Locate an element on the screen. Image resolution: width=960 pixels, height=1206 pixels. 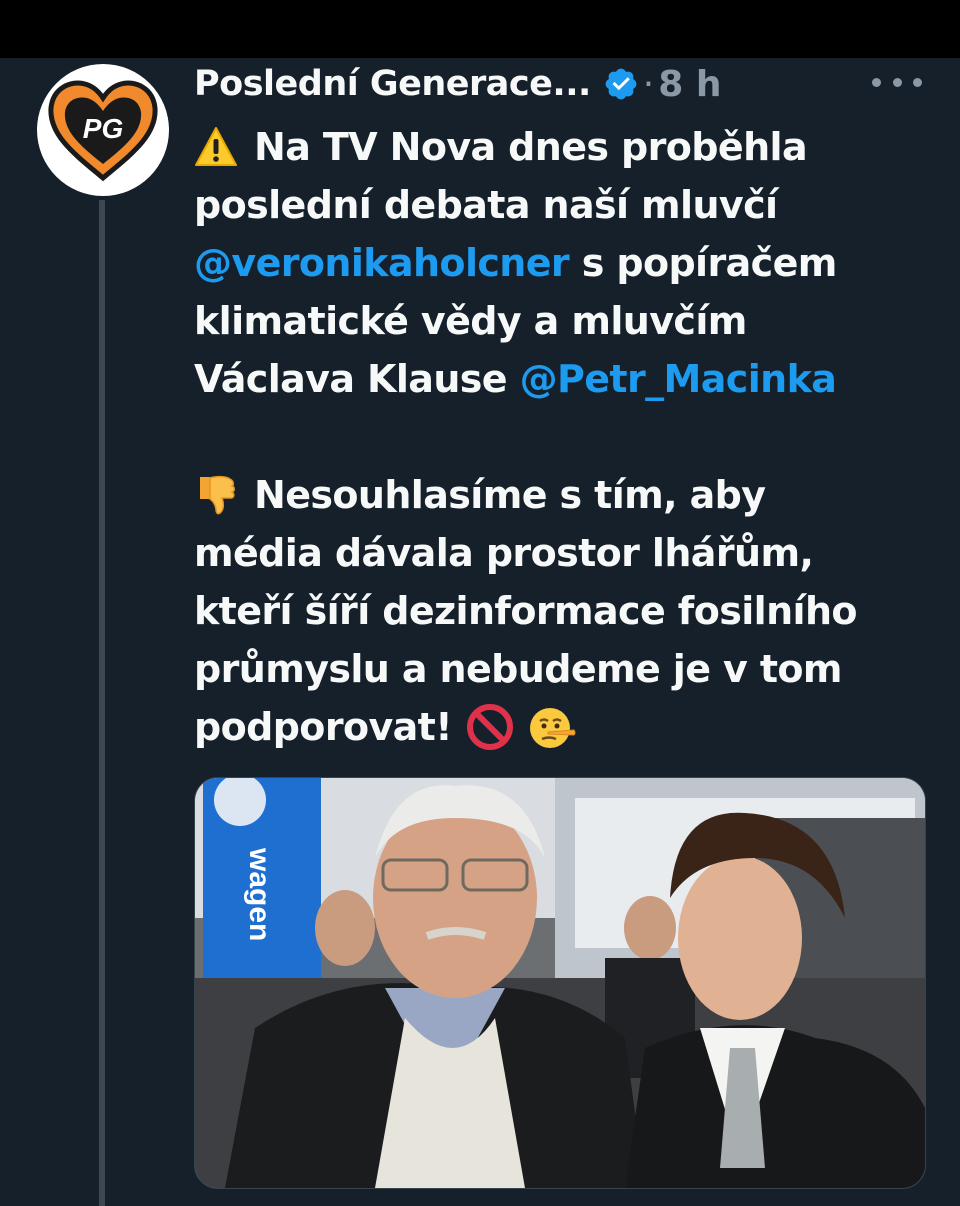
text-segment: média dávala prostor lhářům, is located at coordinates (504, 553).